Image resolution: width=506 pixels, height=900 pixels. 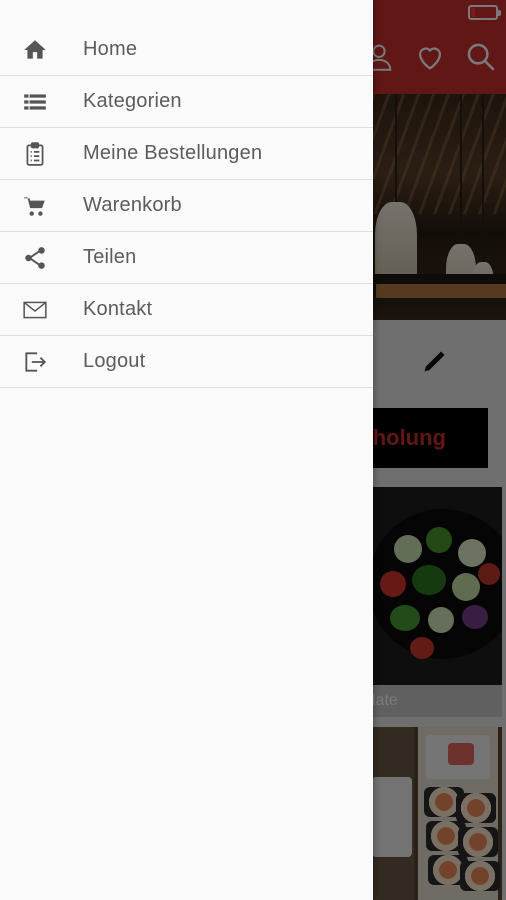 What do you see at coordinates (35, 154) in the screenshot?
I see `clipboard-icon` at bounding box center [35, 154].